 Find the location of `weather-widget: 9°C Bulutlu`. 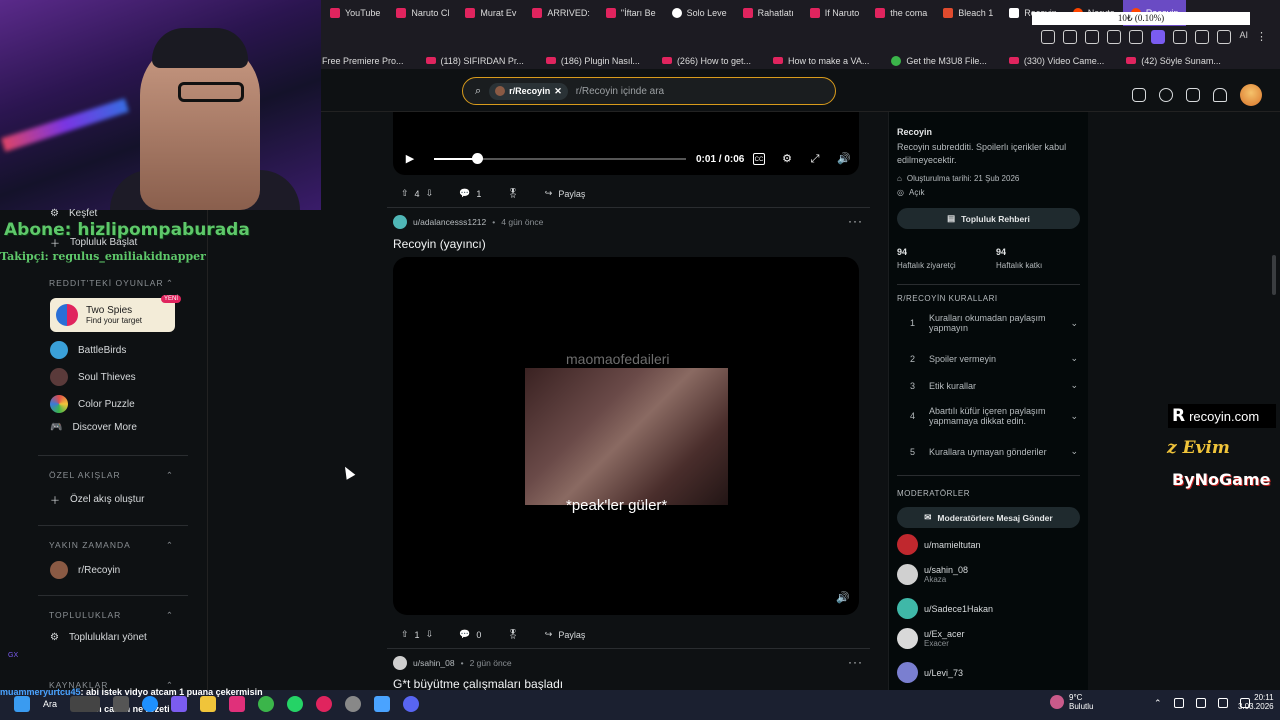

weather-widget: 9°C Bulutlu is located at coordinates (1071, 702).